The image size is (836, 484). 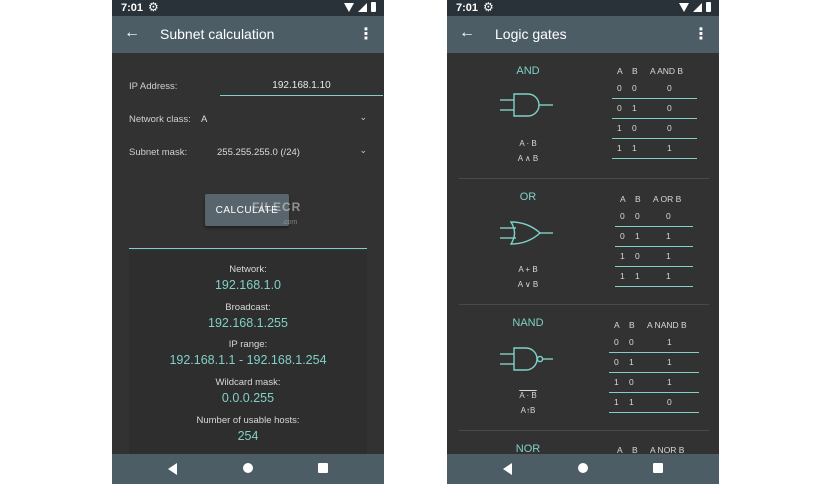 I want to click on watermark-suffix: .com, so click(x=290, y=222).